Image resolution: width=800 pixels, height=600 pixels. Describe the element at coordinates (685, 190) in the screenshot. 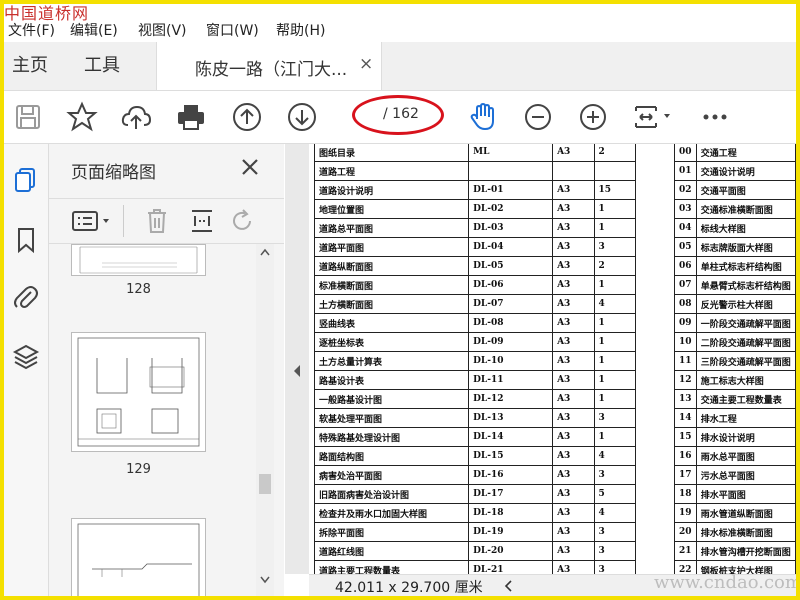

I see `table-cell: 02` at that location.